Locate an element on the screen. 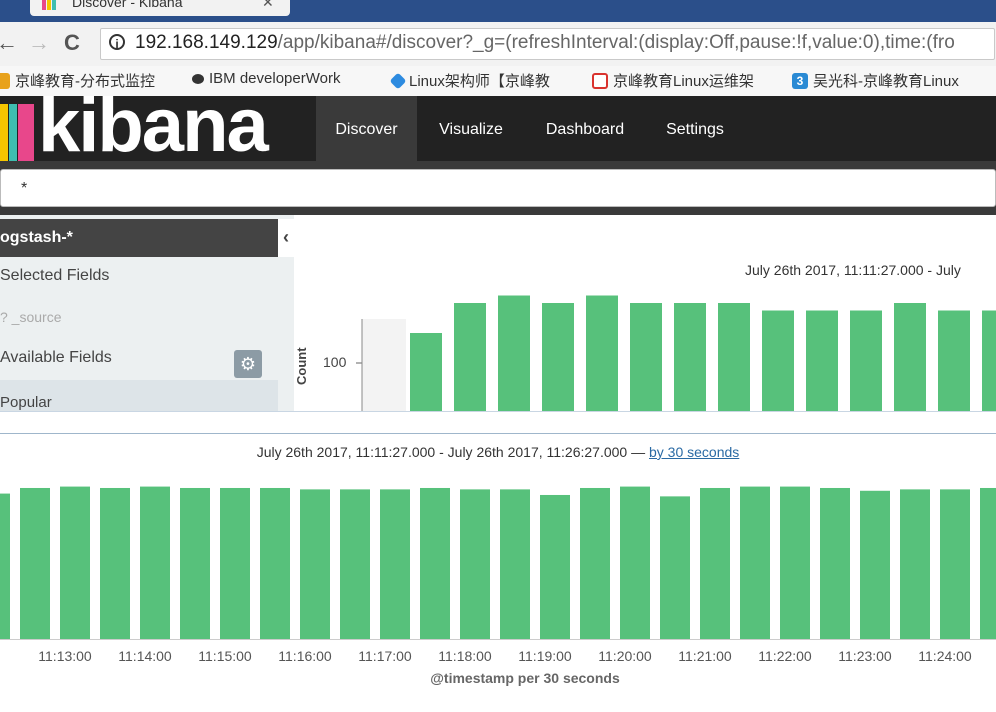  popular-section: Popular is located at coordinates (139, 395).